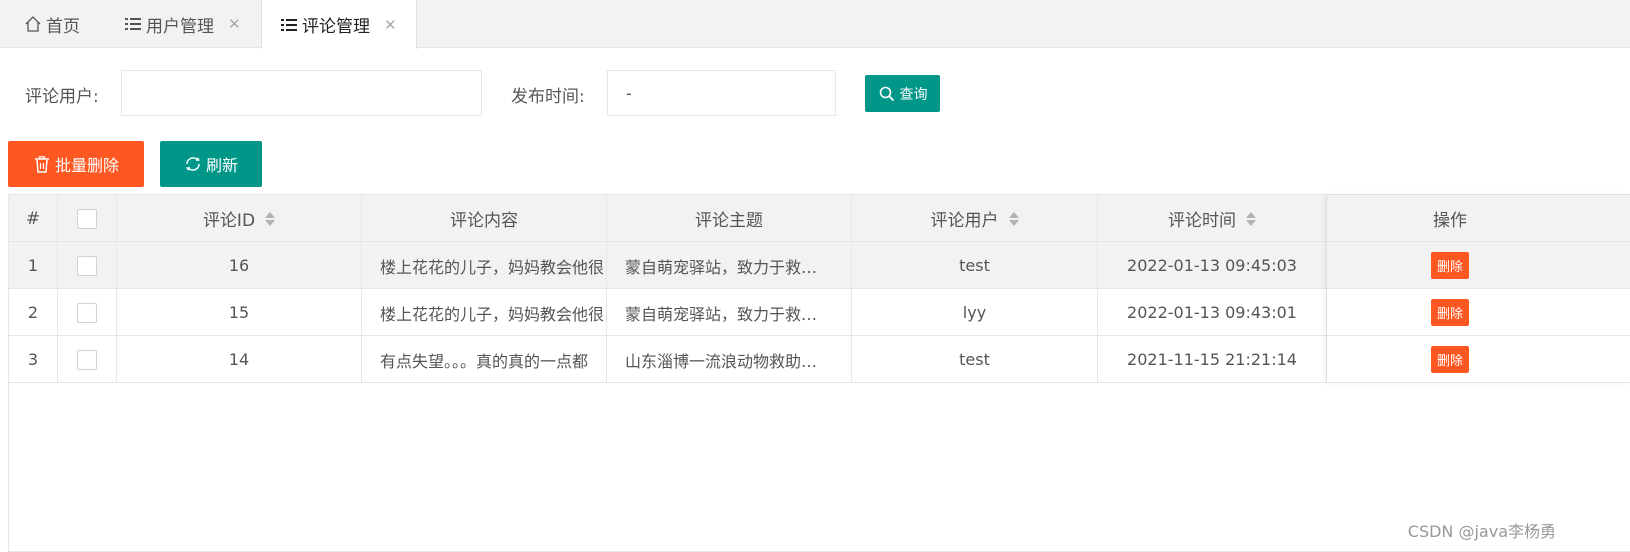 The height and width of the screenshot is (552, 1630). Describe the element at coordinates (1212, 312) in the screenshot. I see `row-time: 2022-01-13 09:43:01` at that location.